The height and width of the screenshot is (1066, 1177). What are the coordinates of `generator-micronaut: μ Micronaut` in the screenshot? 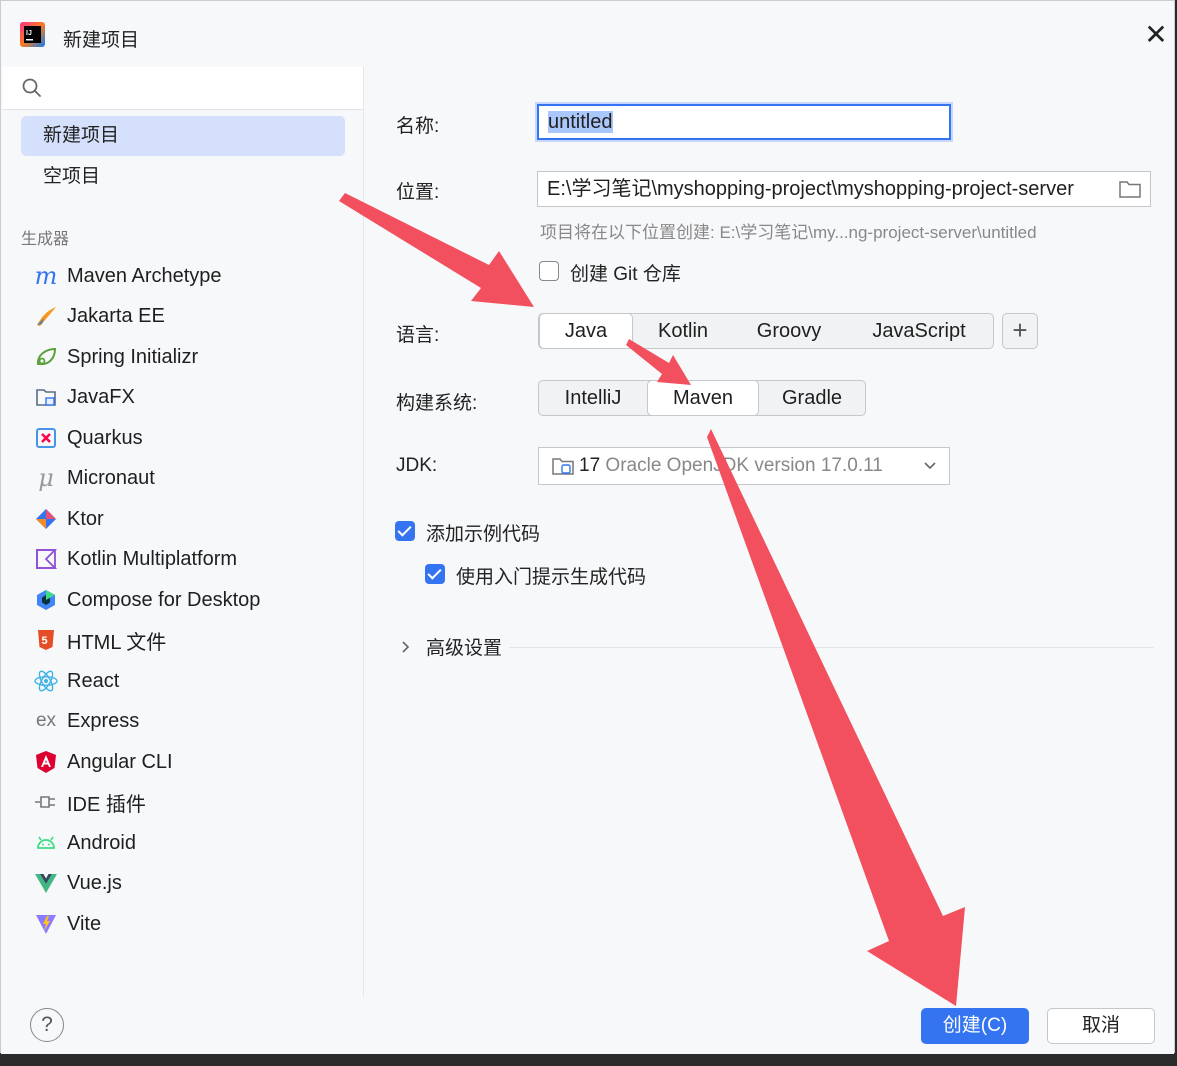 It's located at (193, 478).